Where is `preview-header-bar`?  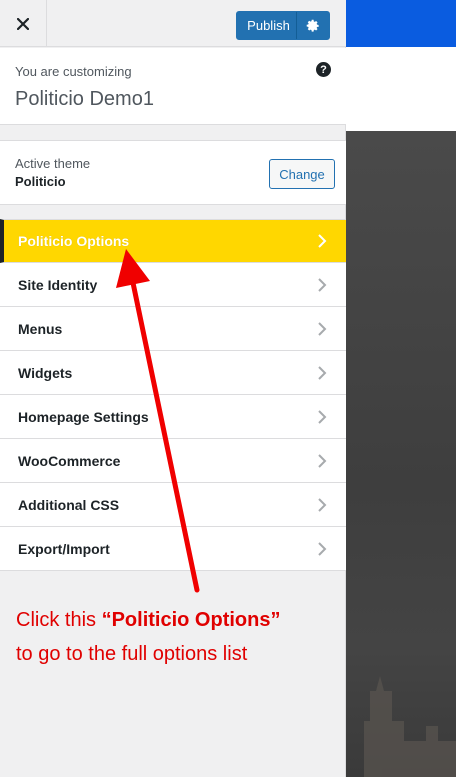 preview-header-bar is located at coordinates (401, 23).